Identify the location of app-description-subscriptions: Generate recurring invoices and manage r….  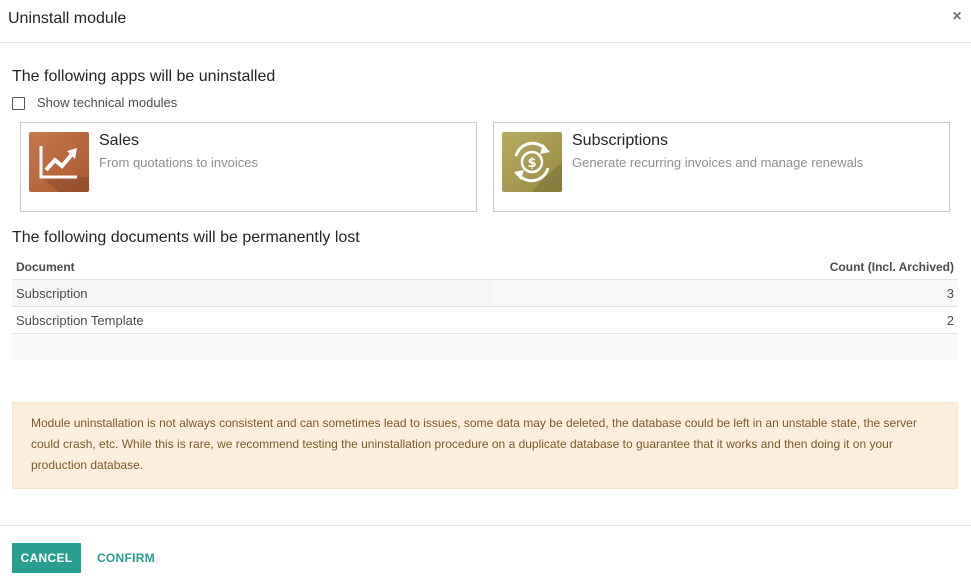
(718, 162).